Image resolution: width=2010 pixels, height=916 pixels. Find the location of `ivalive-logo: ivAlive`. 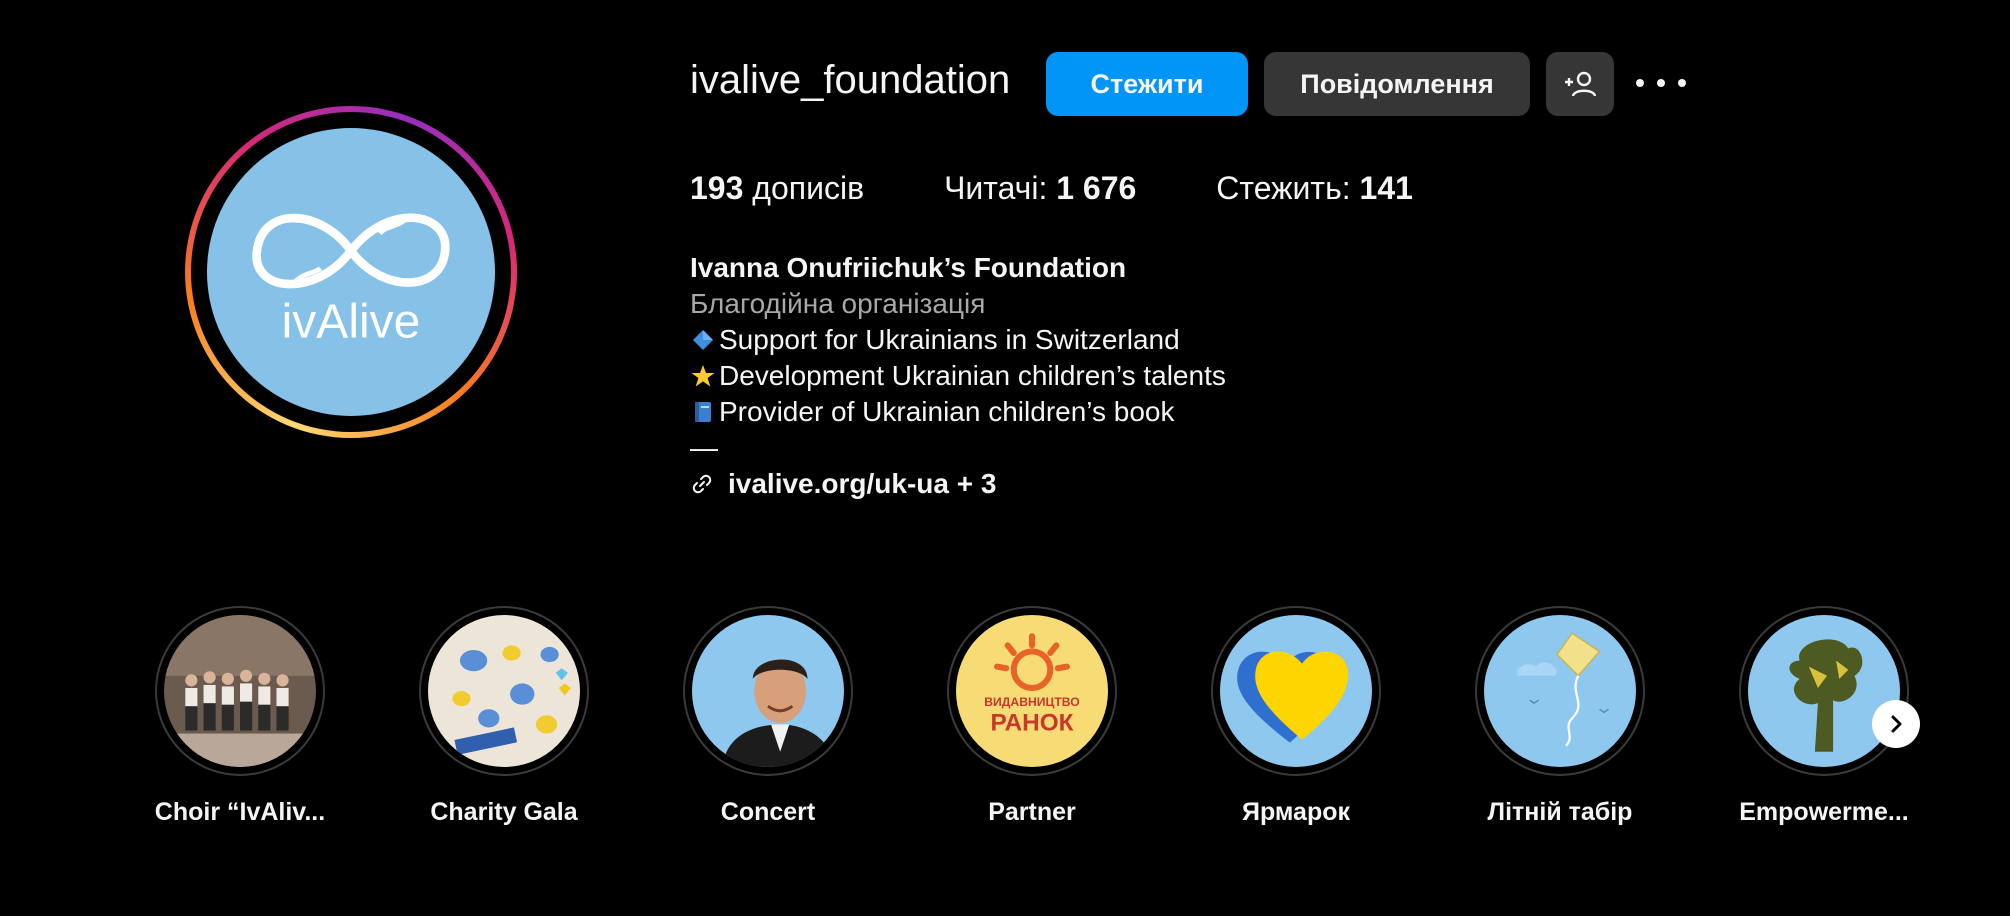

ivalive-logo: ivAlive is located at coordinates (351, 280).